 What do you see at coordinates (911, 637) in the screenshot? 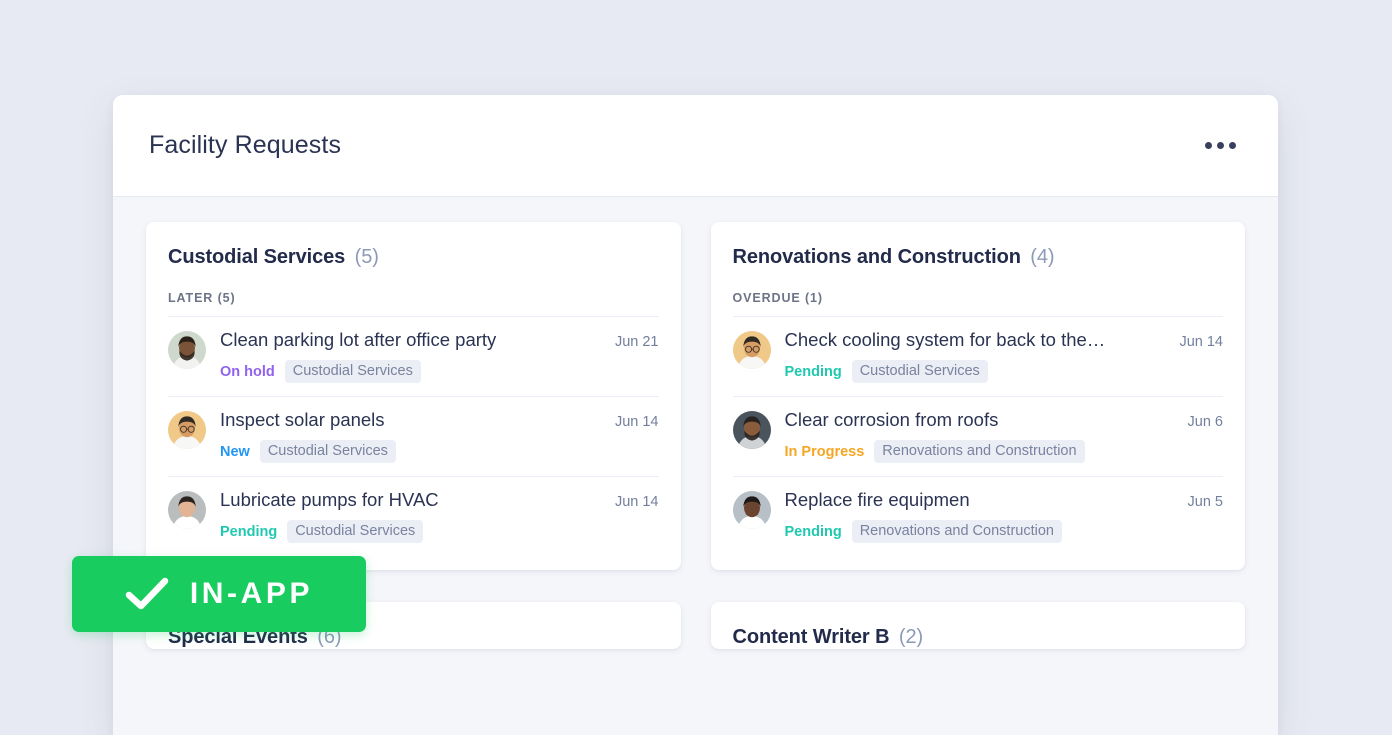
I see `group-title-count: (2)` at bounding box center [911, 637].